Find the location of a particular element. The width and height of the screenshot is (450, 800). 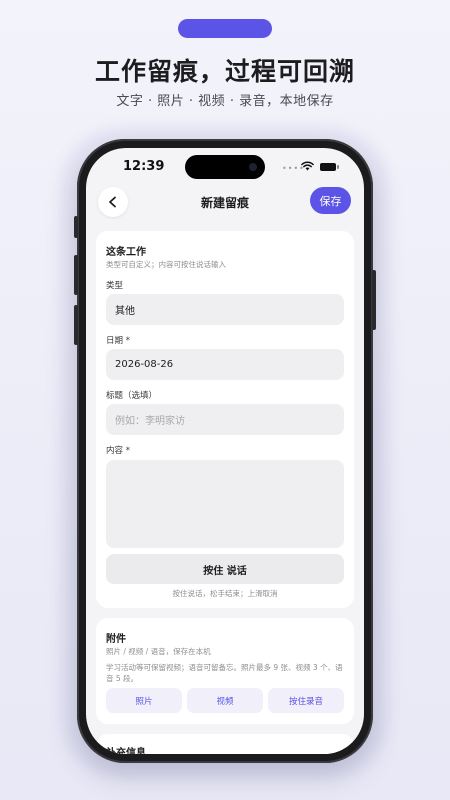

wifi-icon is located at coordinates (307, 166).